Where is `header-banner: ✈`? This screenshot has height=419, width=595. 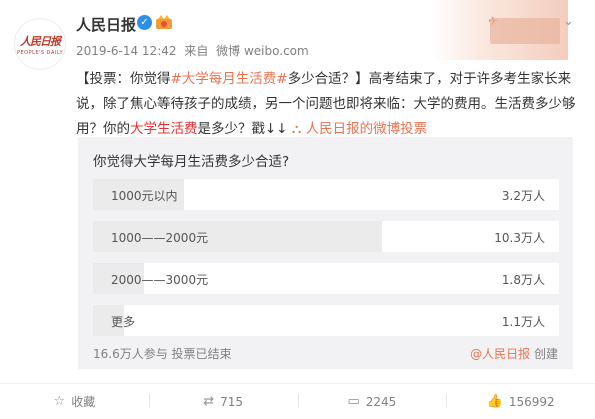 header-banner: ✈ is located at coordinates (500, 30).